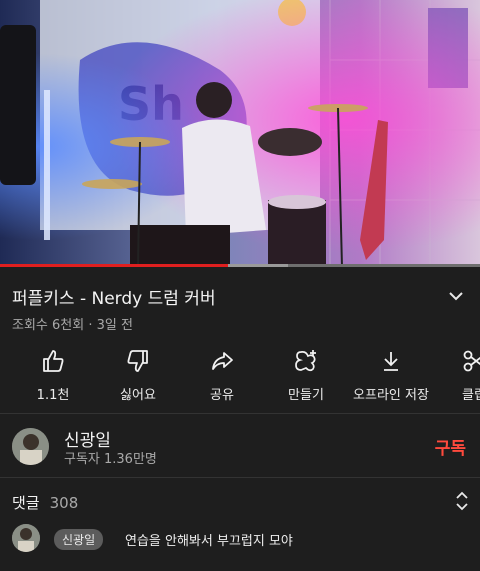 The width and height of the screenshot is (480, 571). Describe the element at coordinates (114, 265) in the screenshot. I see `progress-played` at that location.